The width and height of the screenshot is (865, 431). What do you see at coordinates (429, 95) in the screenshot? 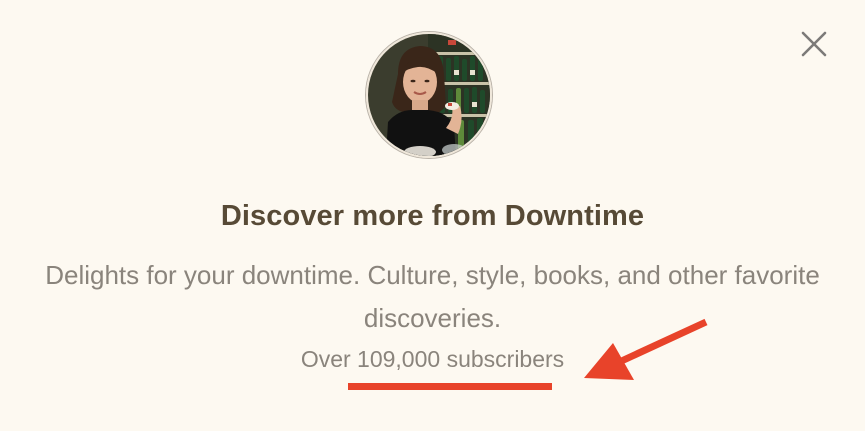
I see `publication-avatar` at bounding box center [429, 95].